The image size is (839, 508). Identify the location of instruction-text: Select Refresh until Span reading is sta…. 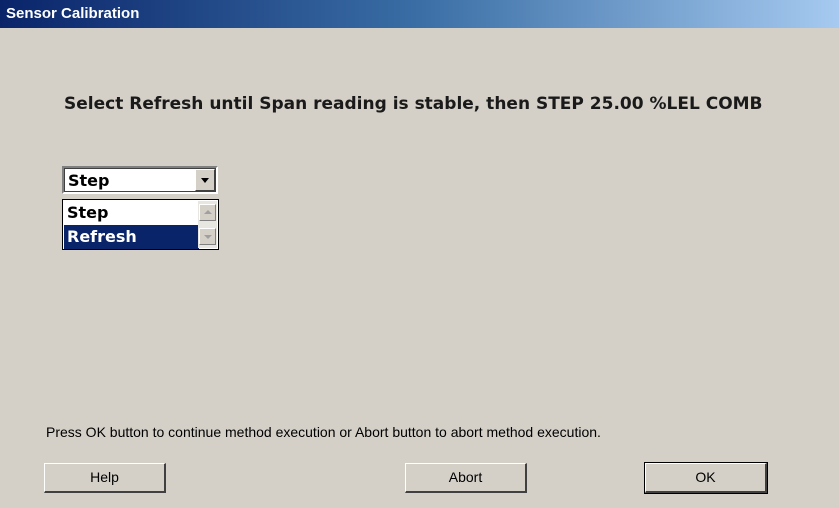
(413, 104).